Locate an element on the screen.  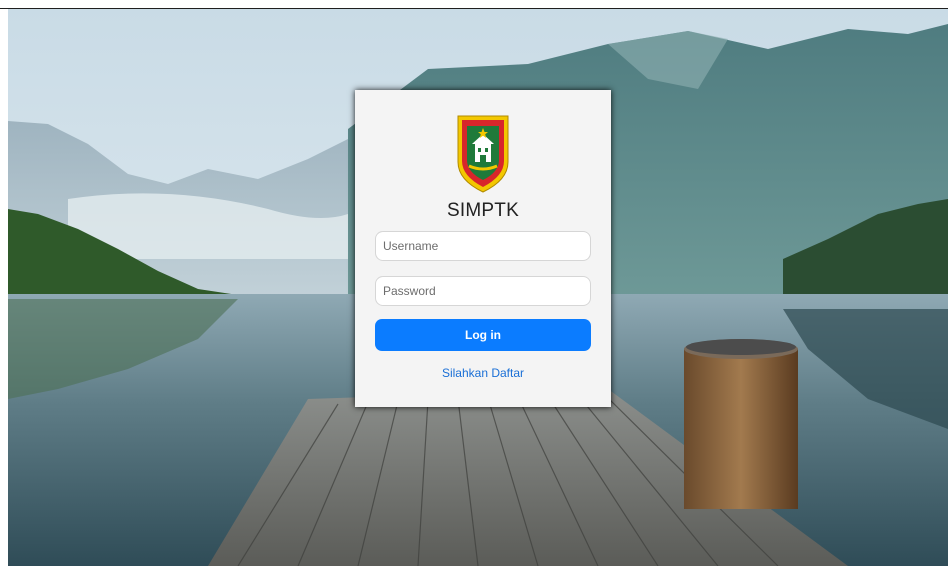
app-title: SIMPTK is located at coordinates (483, 210).